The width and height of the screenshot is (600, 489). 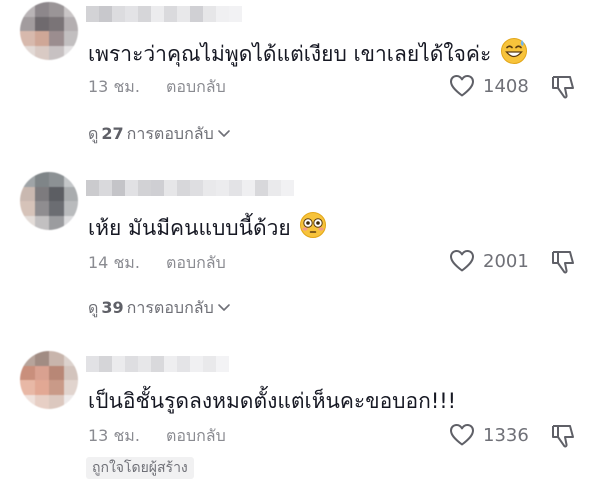 I want to click on comment-meta: 14 ชม. ตอบกลับ, so click(x=157, y=263).